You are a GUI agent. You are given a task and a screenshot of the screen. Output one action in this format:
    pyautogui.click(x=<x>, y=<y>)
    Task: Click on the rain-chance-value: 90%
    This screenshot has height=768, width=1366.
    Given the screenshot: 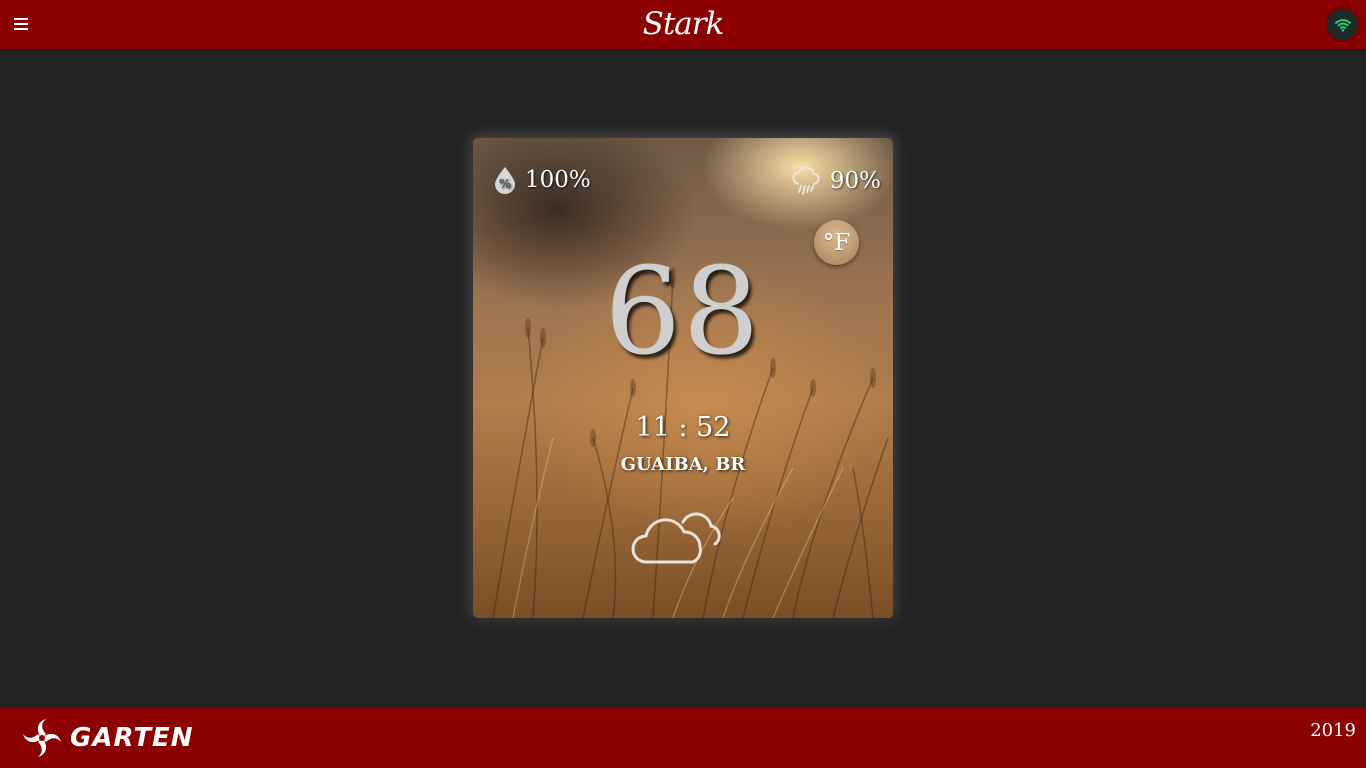 What is the action you would take?
    pyautogui.click(x=855, y=181)
    